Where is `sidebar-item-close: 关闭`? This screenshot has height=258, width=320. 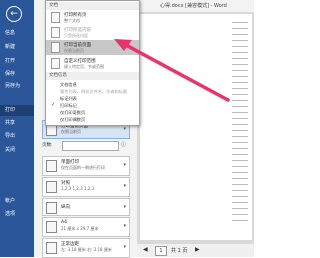 sidebar-item-close: 关闭 is located at coordinates (17, 150).